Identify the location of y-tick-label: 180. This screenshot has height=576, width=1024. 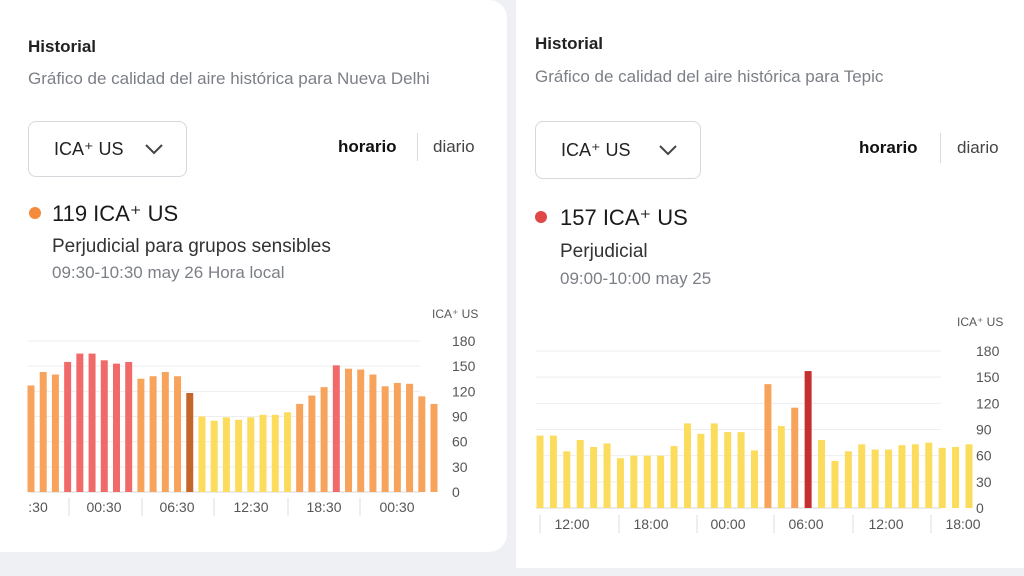
(464, 341).